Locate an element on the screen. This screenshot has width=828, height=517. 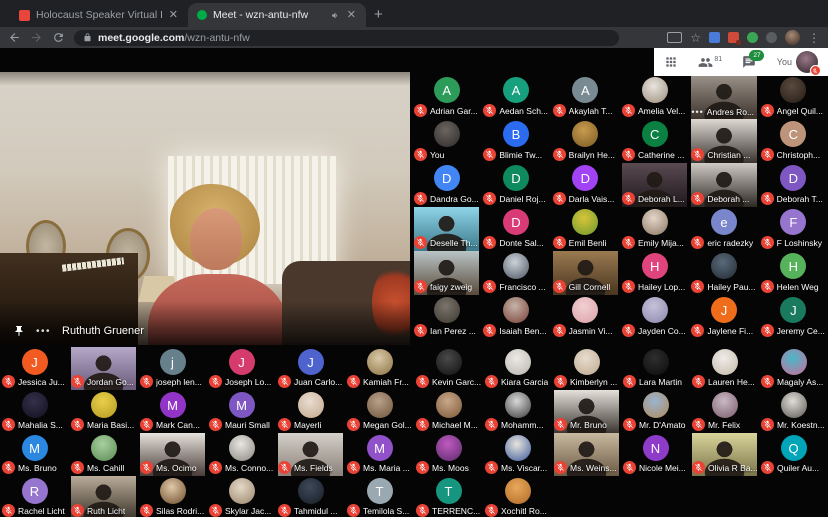
extension-green-icon is located at coordinates (752, 37).